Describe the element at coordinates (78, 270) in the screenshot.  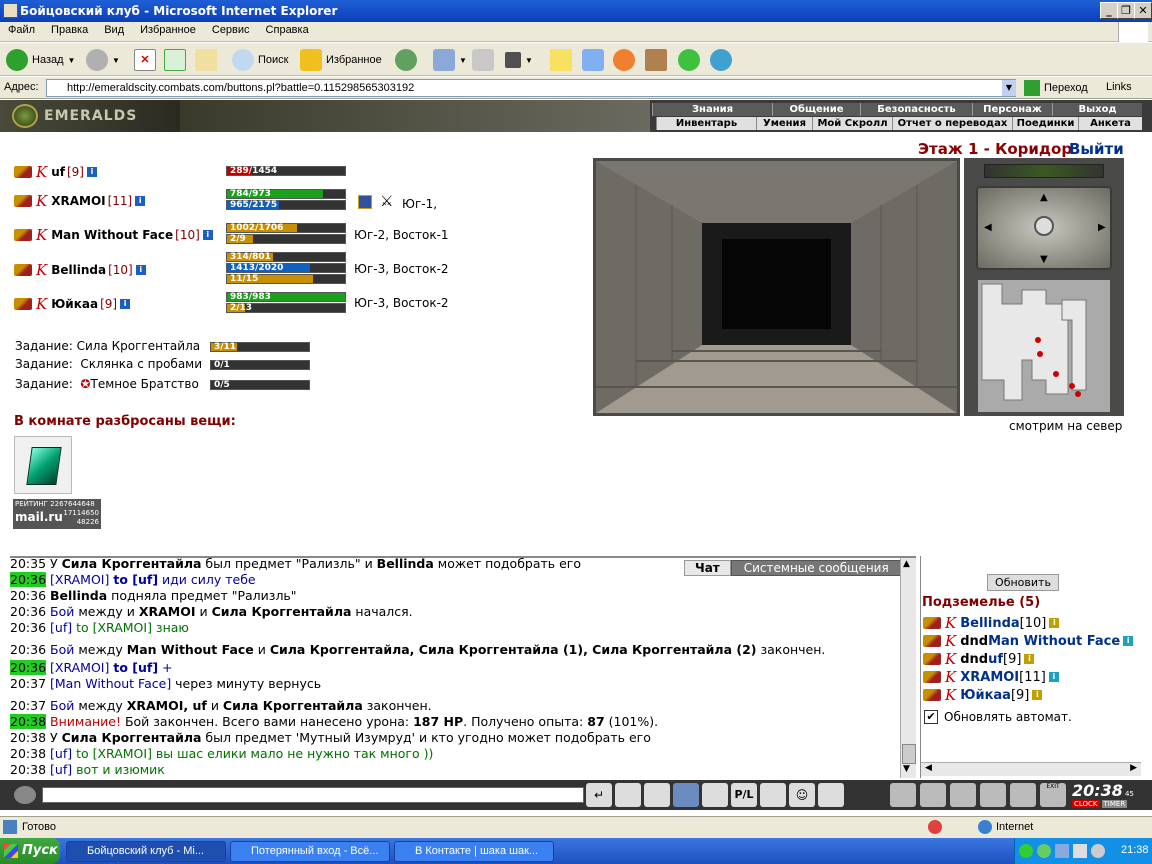
I see `member-name: Bellinda` at that location.